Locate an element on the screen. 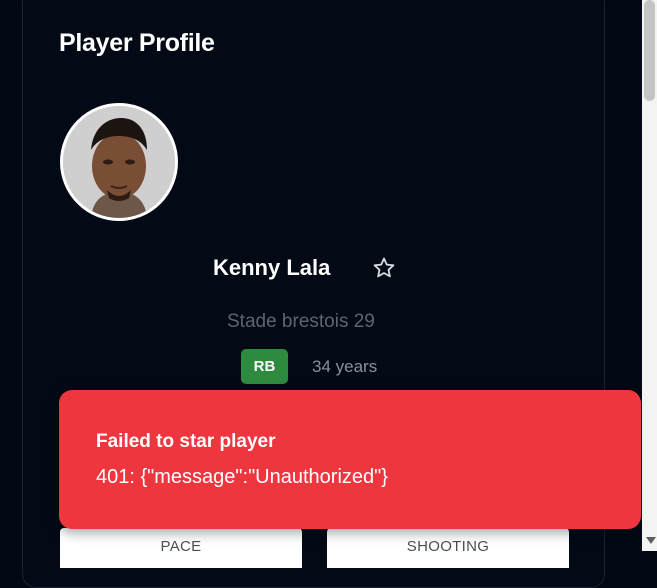 The height and width of the screenshot is (588, 657). toast-title: Failed to star player is located at coordinates (186, 441).